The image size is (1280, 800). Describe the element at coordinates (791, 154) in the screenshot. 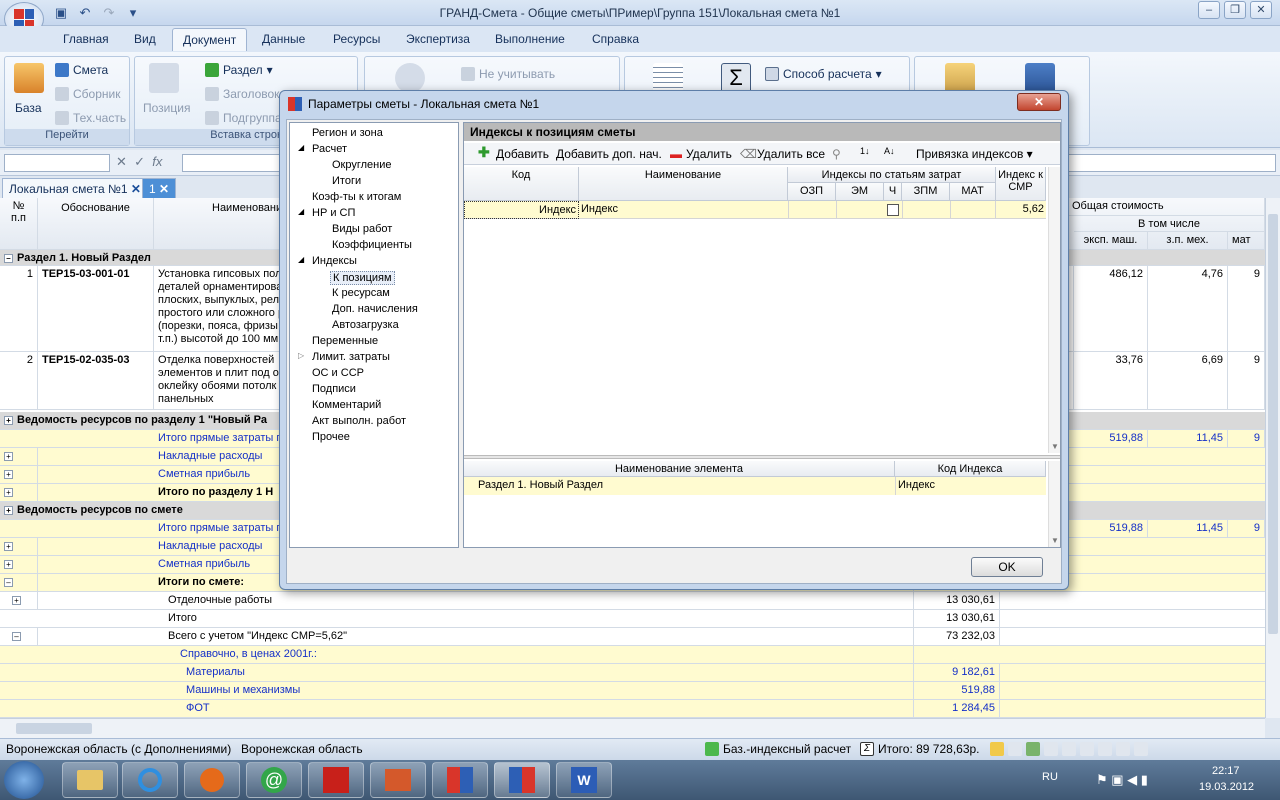

I see `delete-all-button: Удалить все` at that location.